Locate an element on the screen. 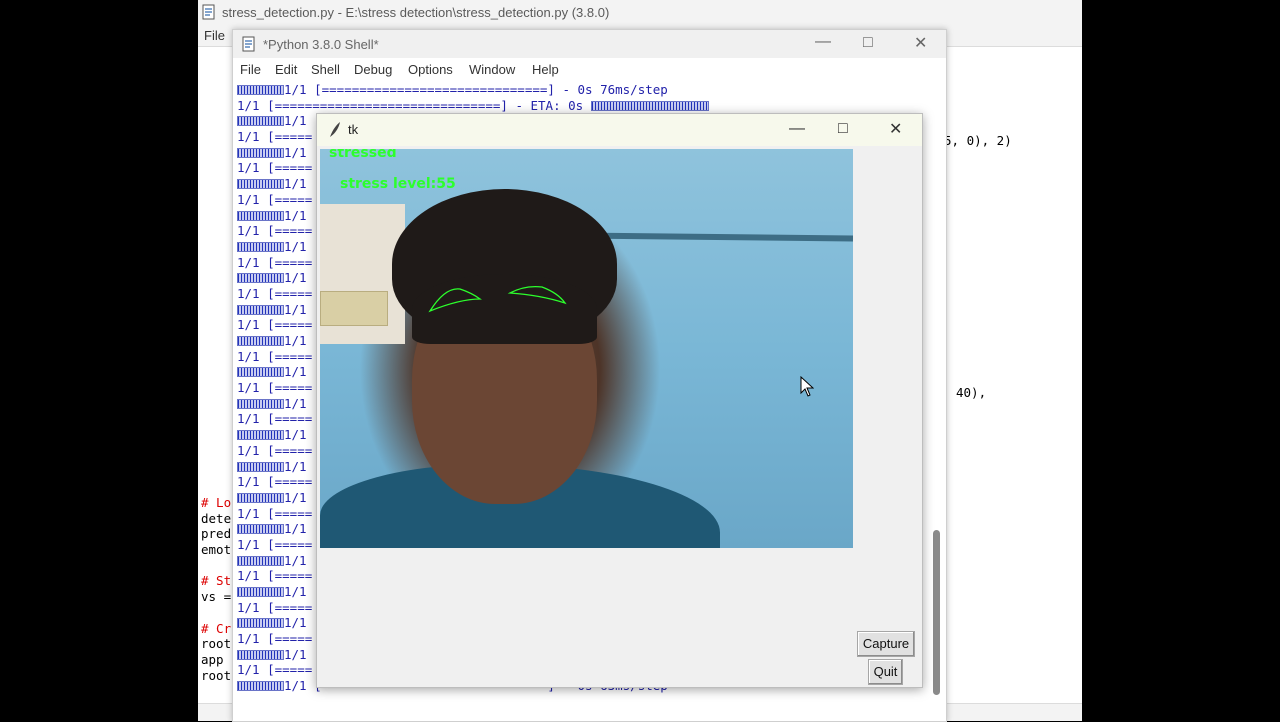 The height and width of the screenshot is (722, 1280). shell-titlebar: *Python 3.8.0 Shell* — □ ✕ is located at coordinates (589, 44).